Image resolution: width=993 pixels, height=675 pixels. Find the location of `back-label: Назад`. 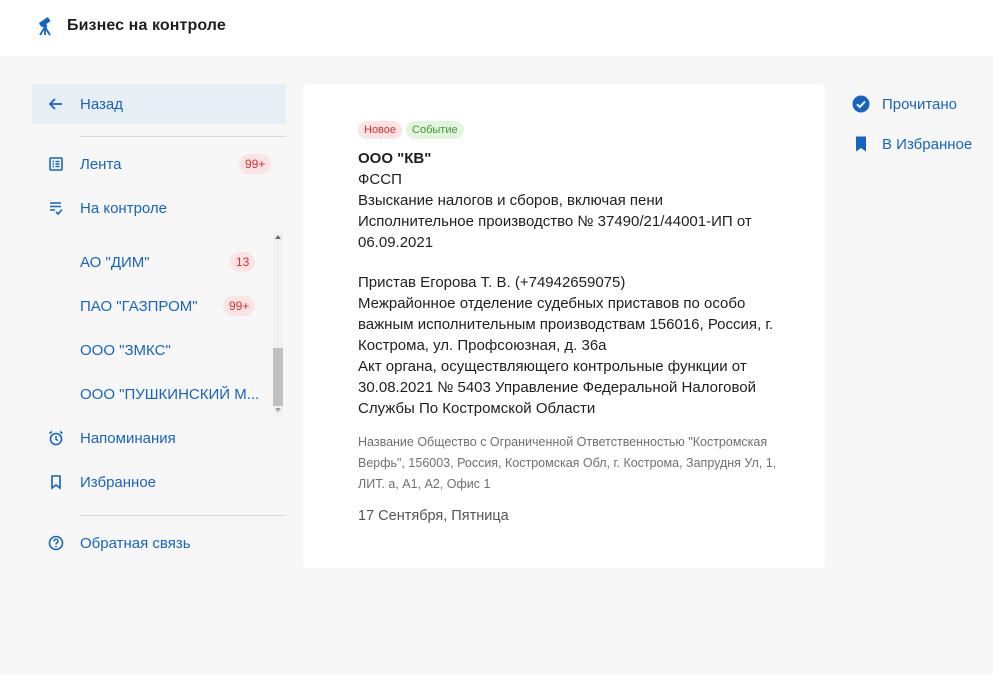

back-label: Назад is located at coordinates (101, 104).